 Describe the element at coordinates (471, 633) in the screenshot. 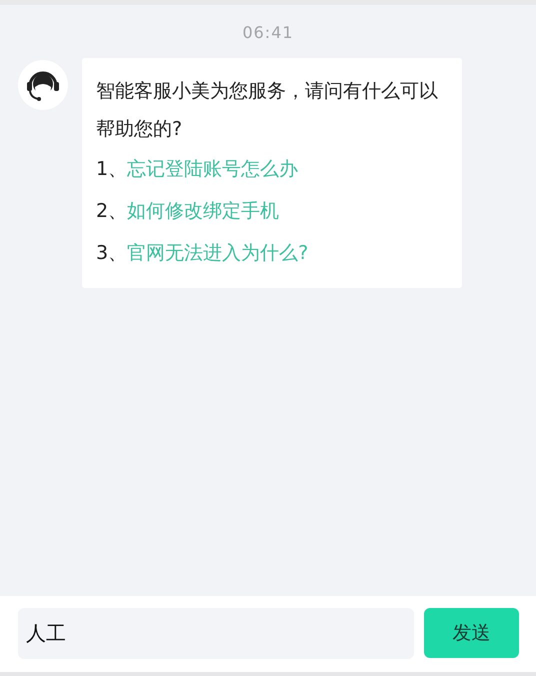

I see `send-button: 发送` at that location.